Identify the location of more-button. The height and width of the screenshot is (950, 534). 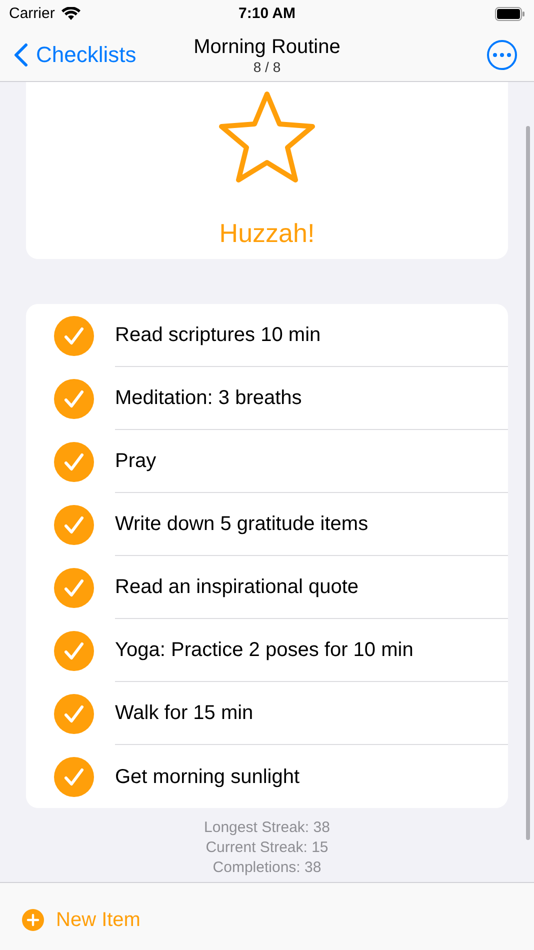
(502, 55).